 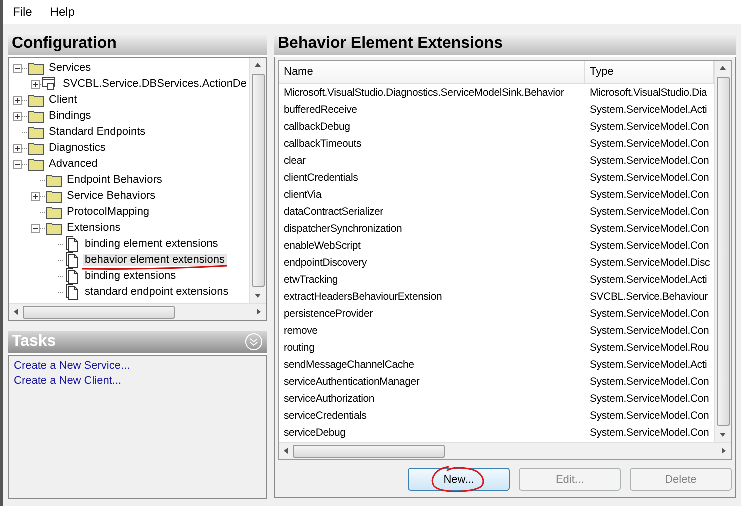 What do you see at coordinates (424, 92) in the screenshot?
I see `table-cell-text: Microsoft.VisualStudio.Diagnostics.ServiceModelSink.Behavior` at bounding box center [424, 92].